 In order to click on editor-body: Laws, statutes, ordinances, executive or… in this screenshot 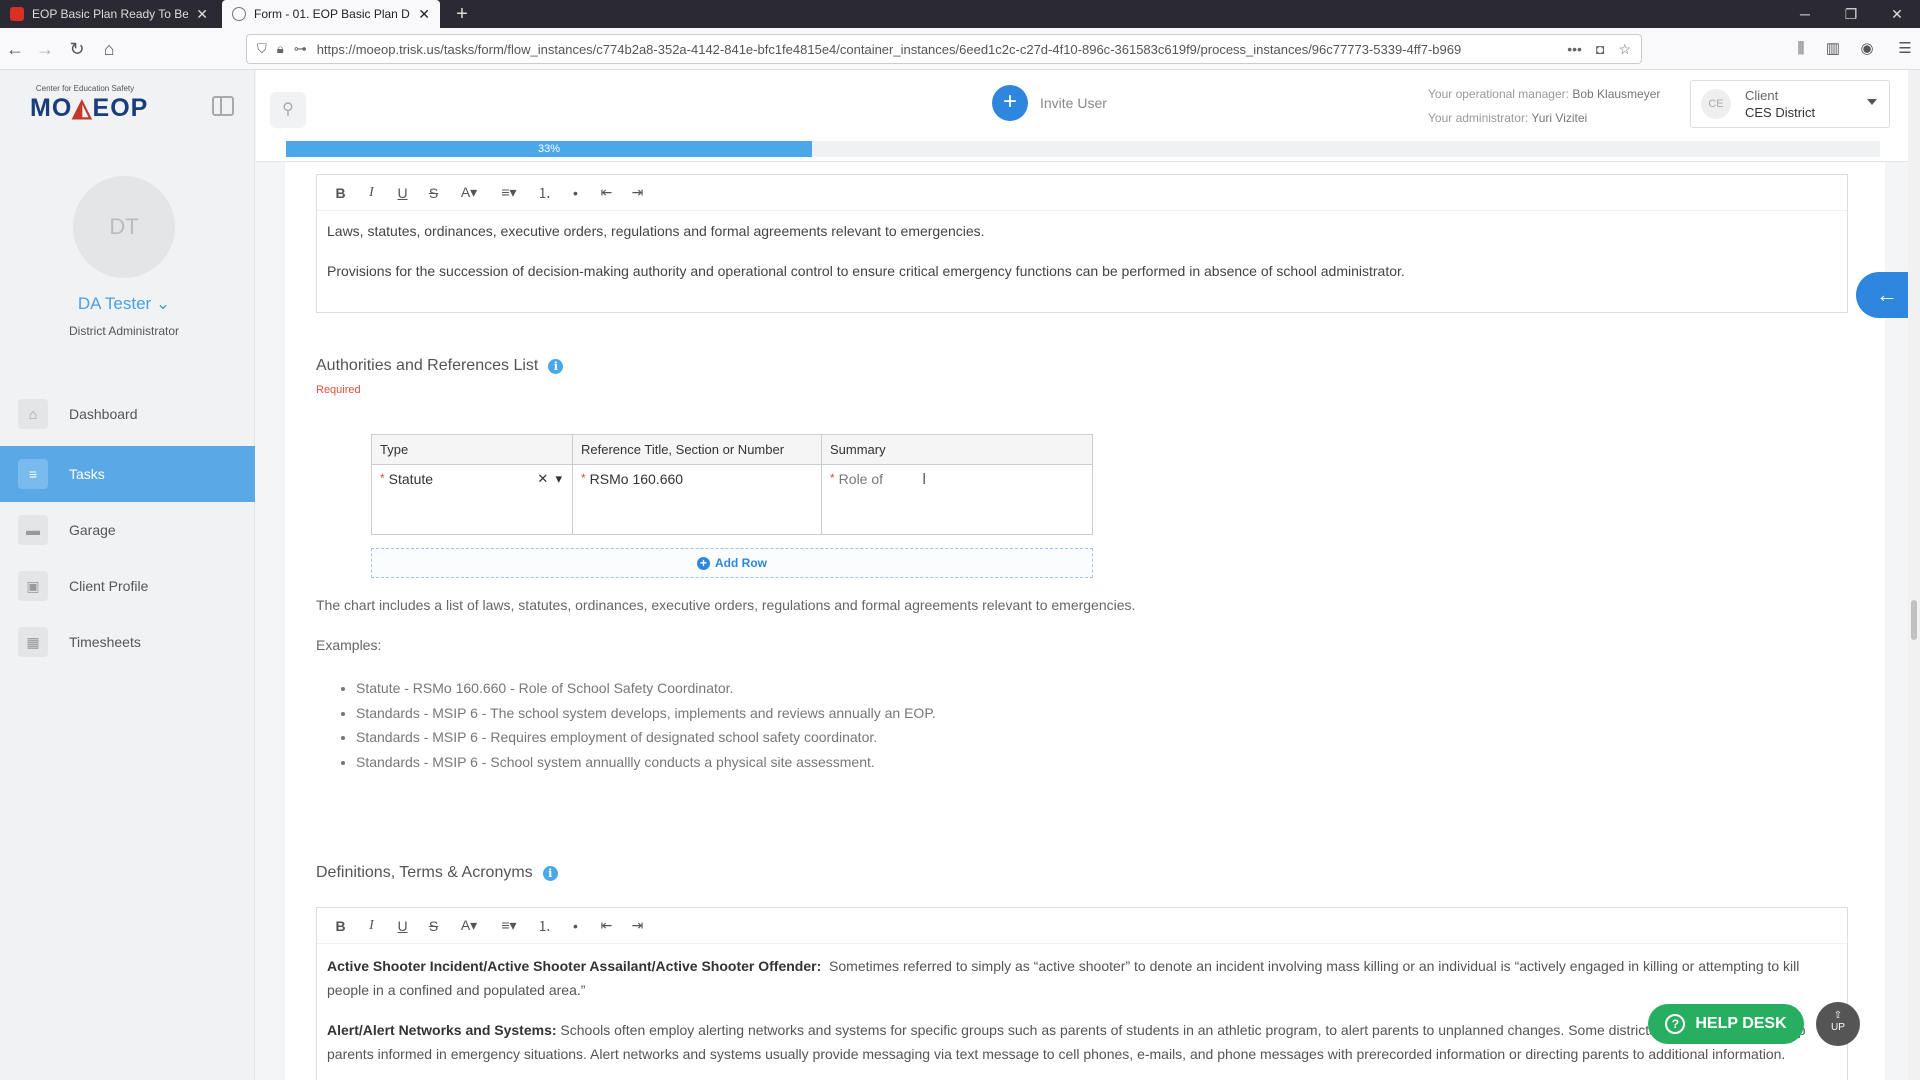, I will do `click(1082, 261)`.